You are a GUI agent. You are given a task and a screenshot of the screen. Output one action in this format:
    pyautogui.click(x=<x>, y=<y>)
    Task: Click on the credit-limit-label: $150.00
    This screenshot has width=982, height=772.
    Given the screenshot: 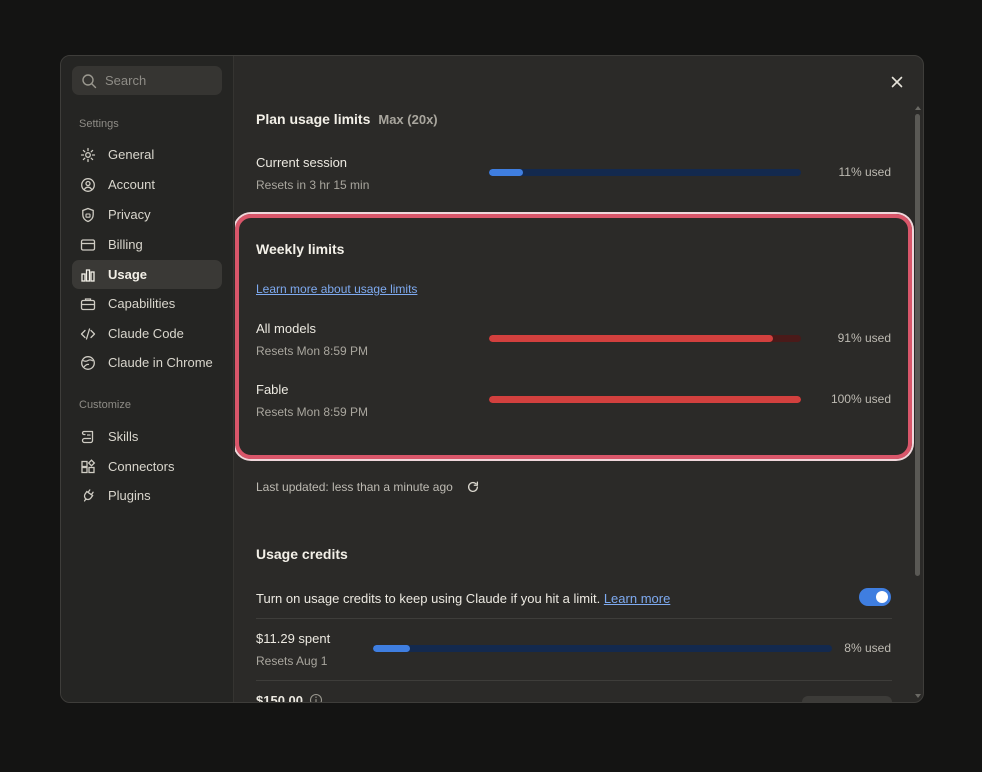 What is the action you would take?
    pyautogui.click(x=279, y=697)
    